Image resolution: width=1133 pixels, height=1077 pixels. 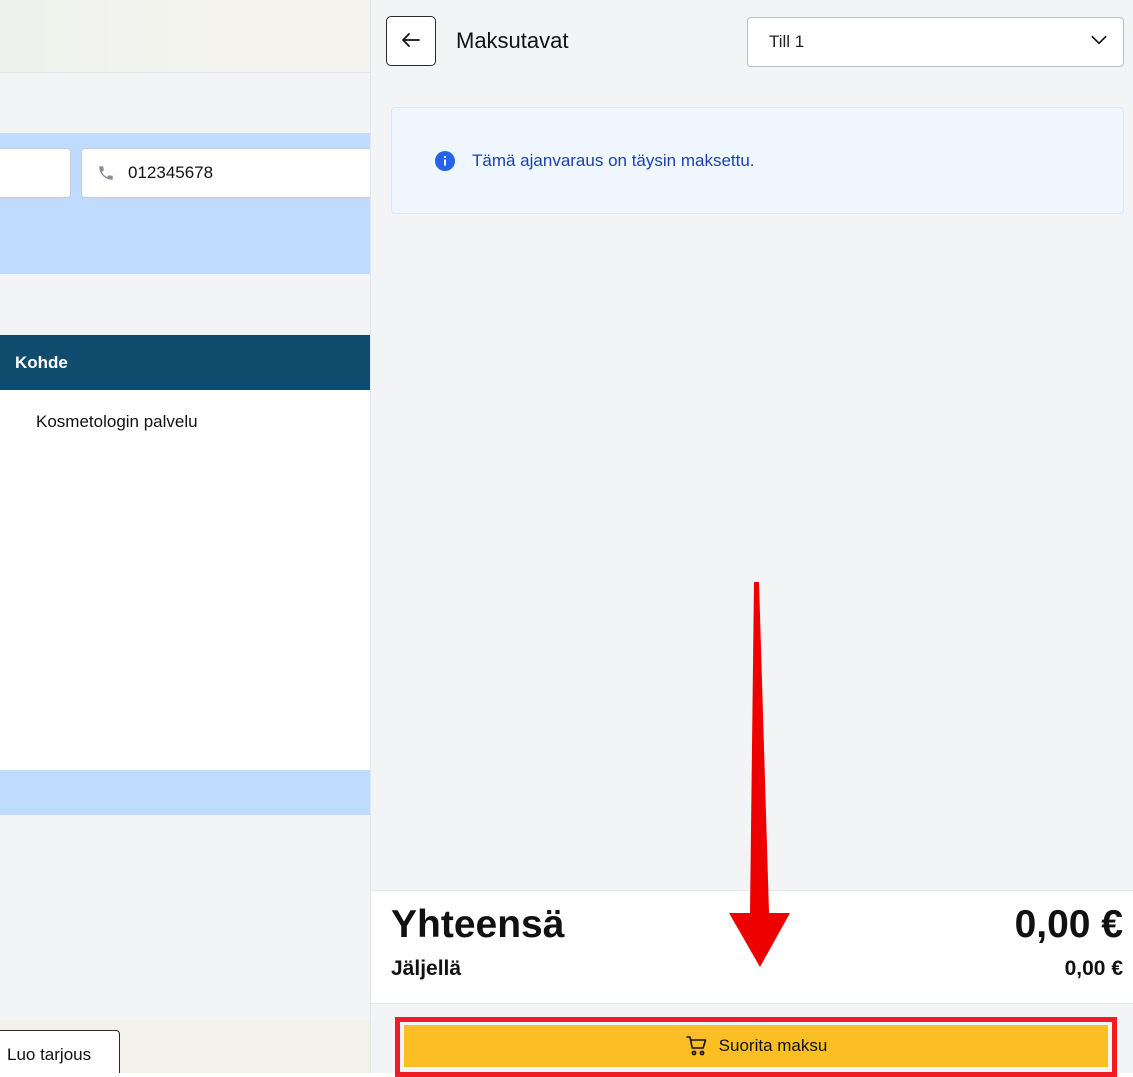 I want to click on create-offer-button: Luo tarjous, so click(x=60, y=1051).